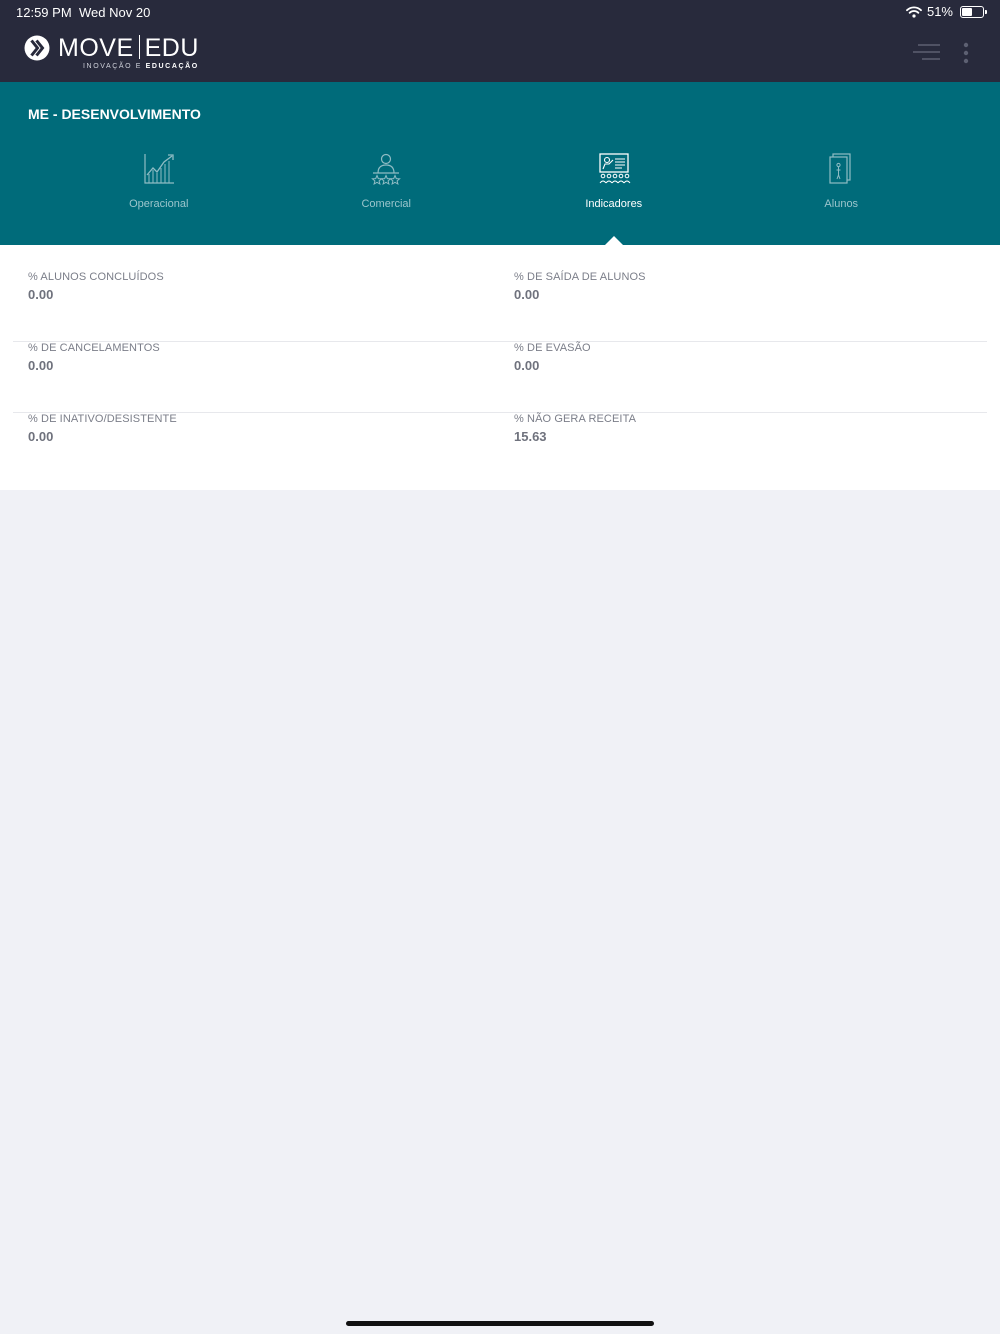 The height and width of the screenshot is (1334, 1000). I want to click on logo-text-move: MOVE, so click(96, 48).